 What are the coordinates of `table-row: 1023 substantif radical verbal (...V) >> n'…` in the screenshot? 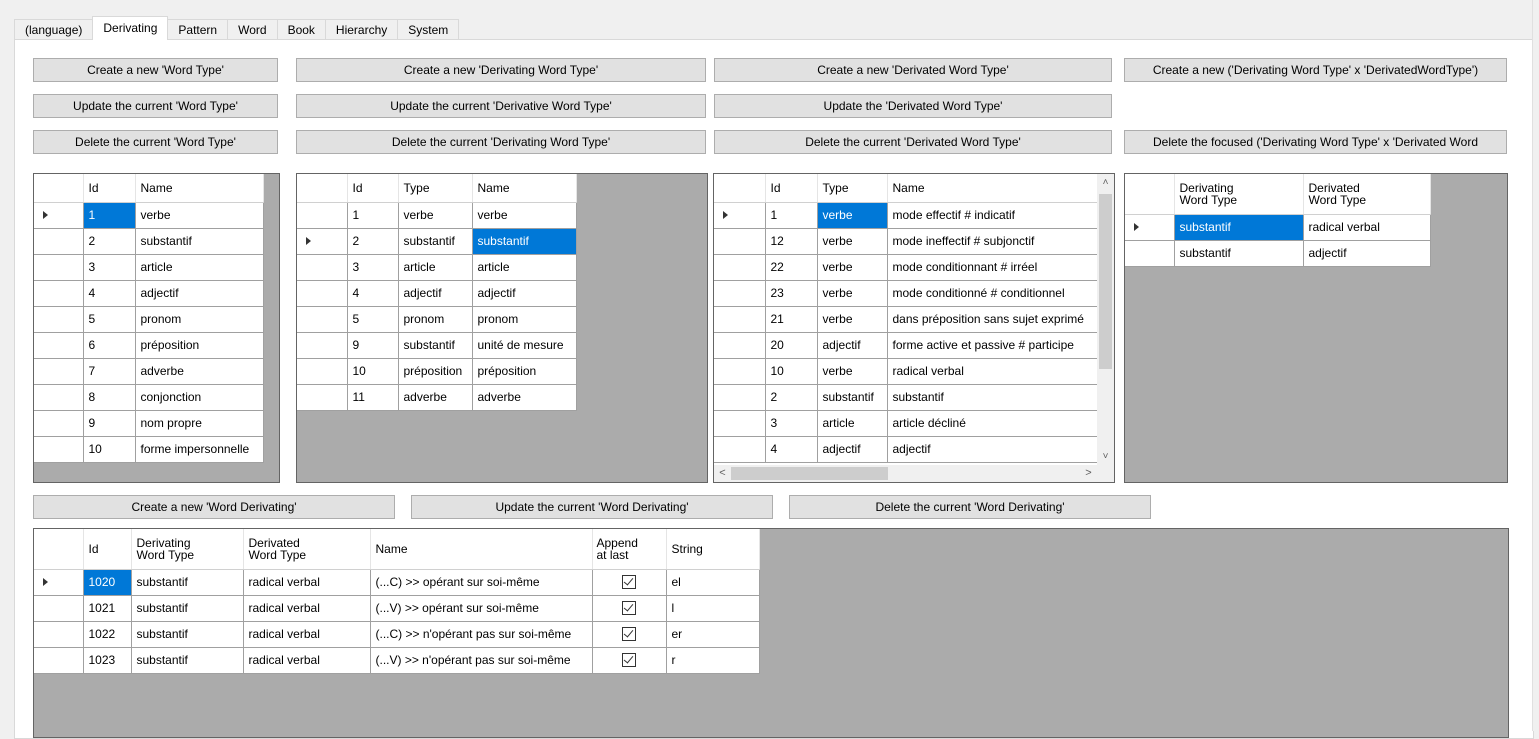 It's located at (397, 660).